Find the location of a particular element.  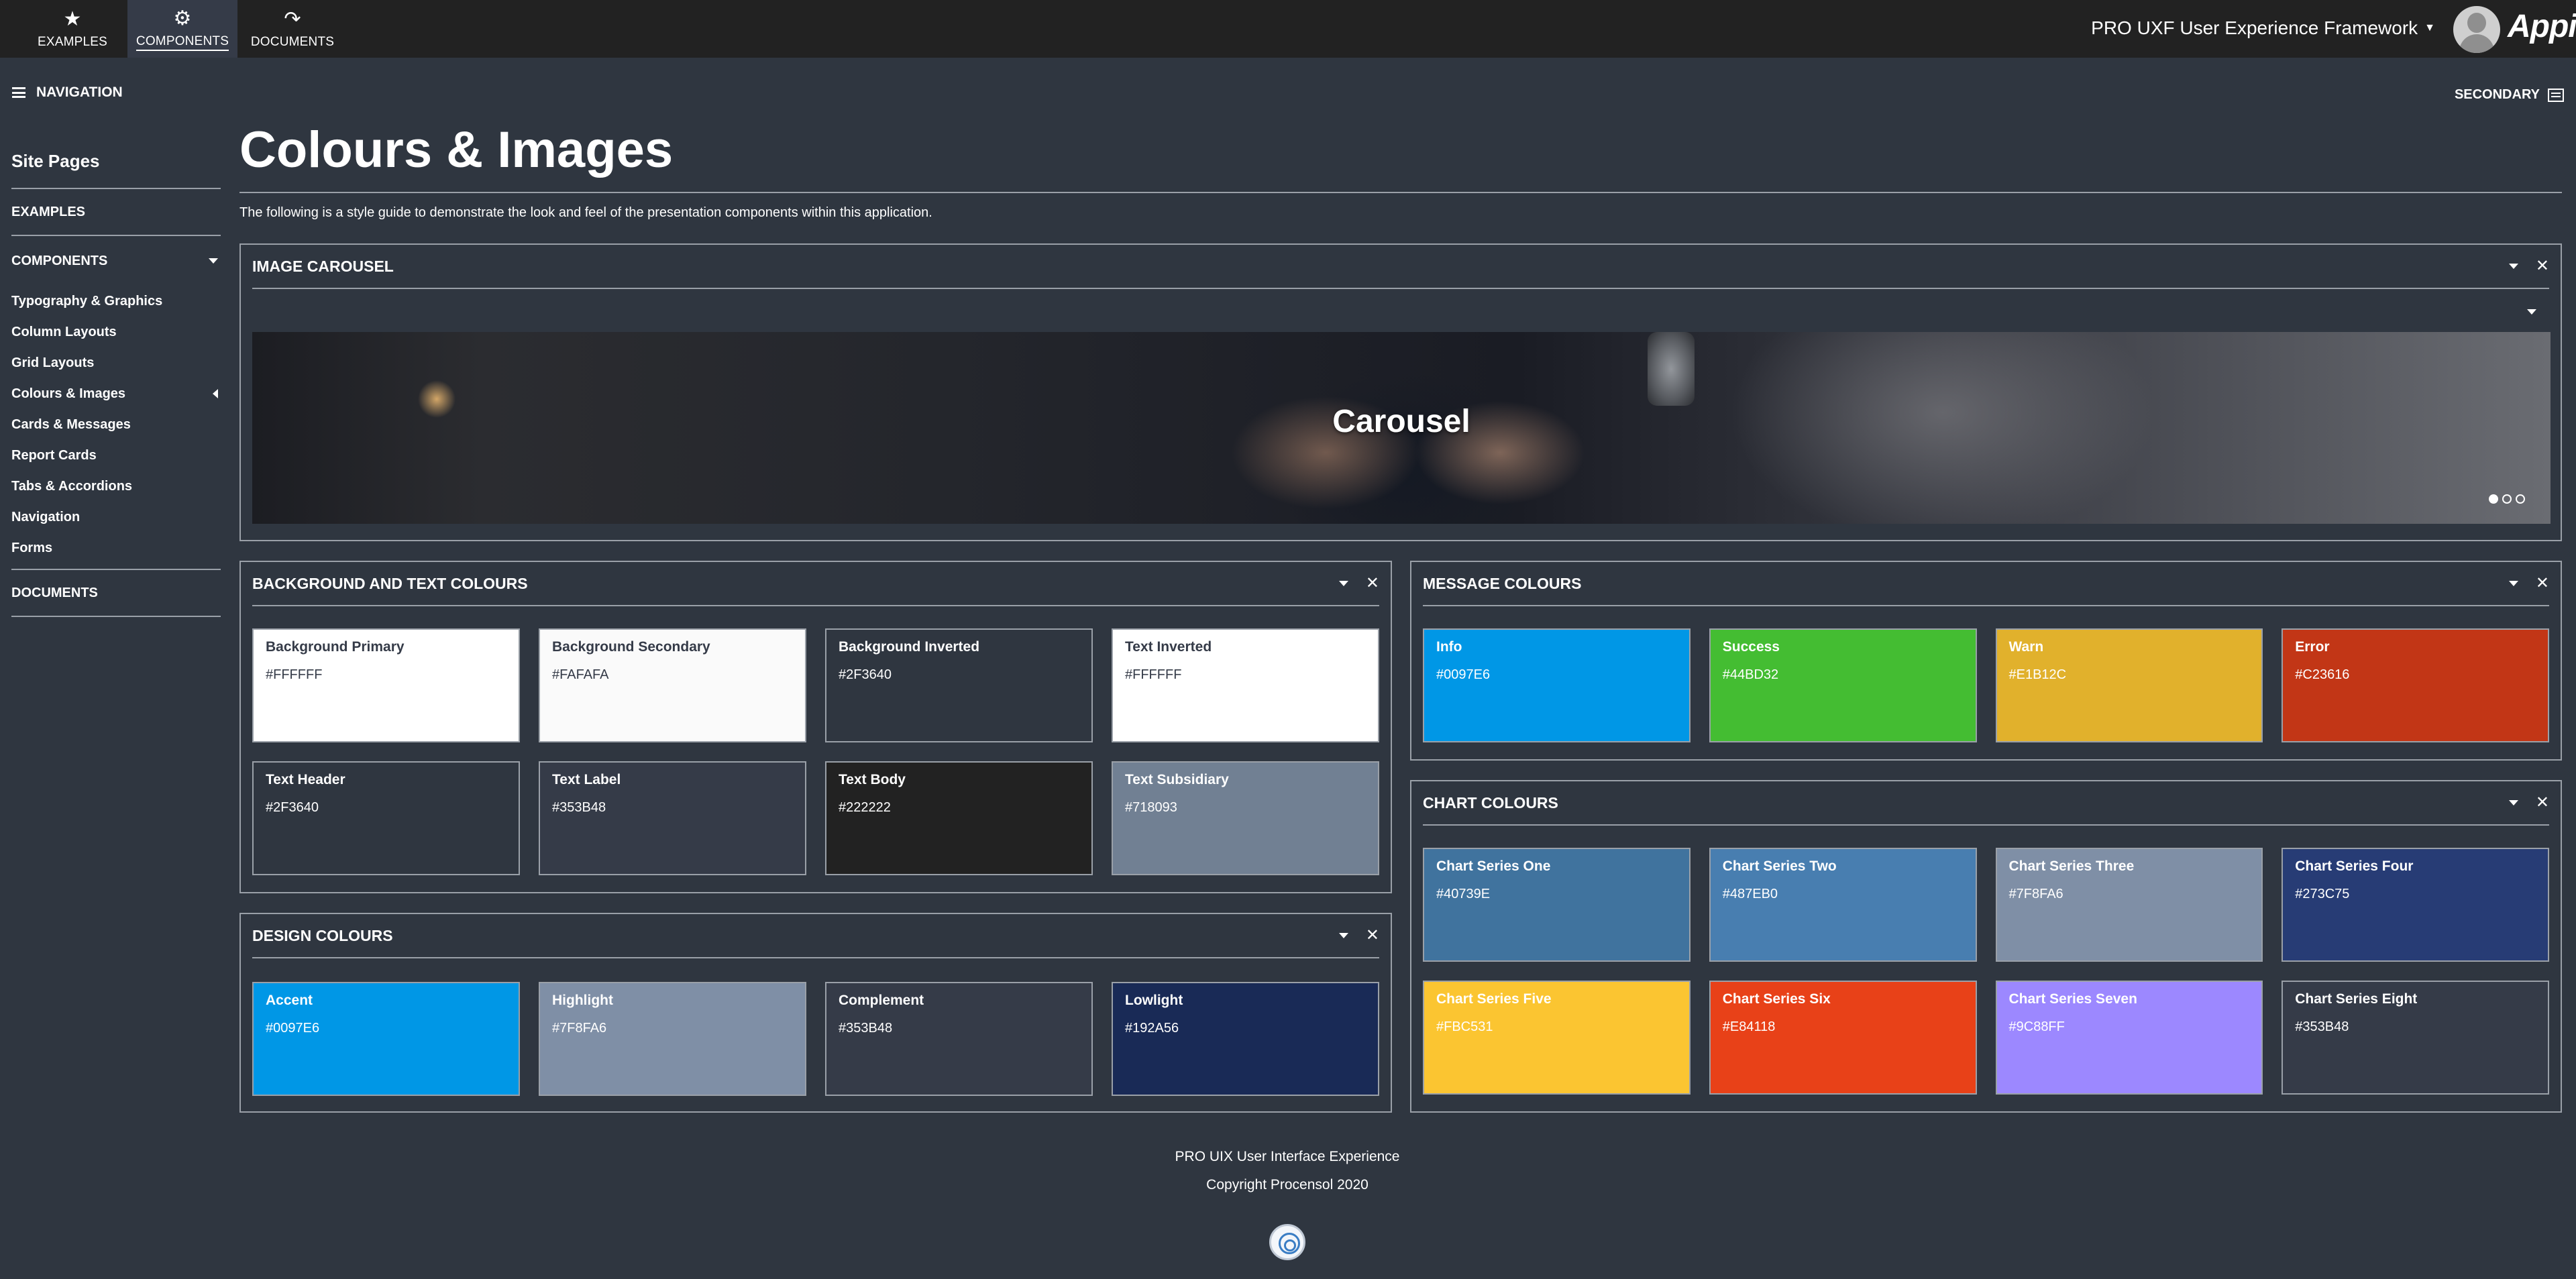

colour-swatch: Highlight #7F8FA6 is located at coordinates (672, 1039).